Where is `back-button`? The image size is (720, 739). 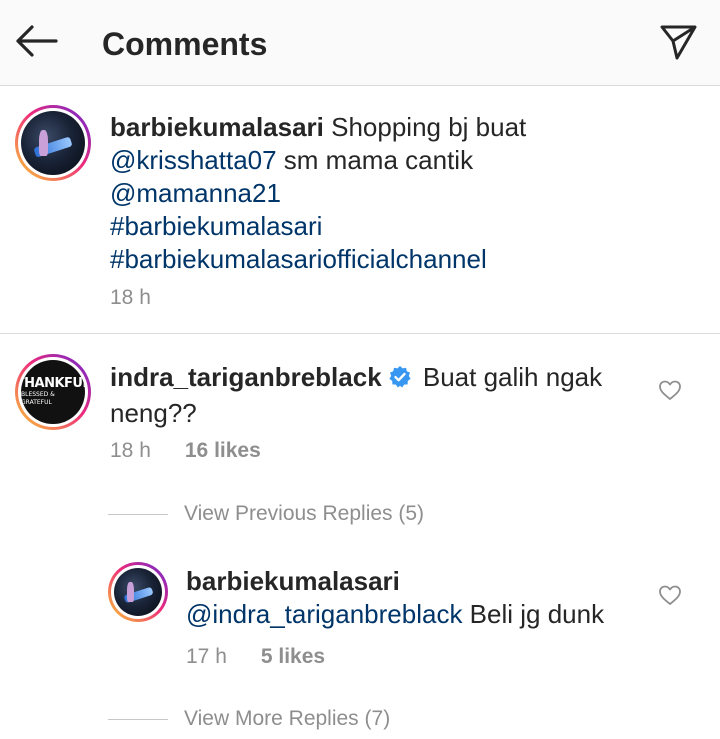 back-button is located at coordinates (36, 43).